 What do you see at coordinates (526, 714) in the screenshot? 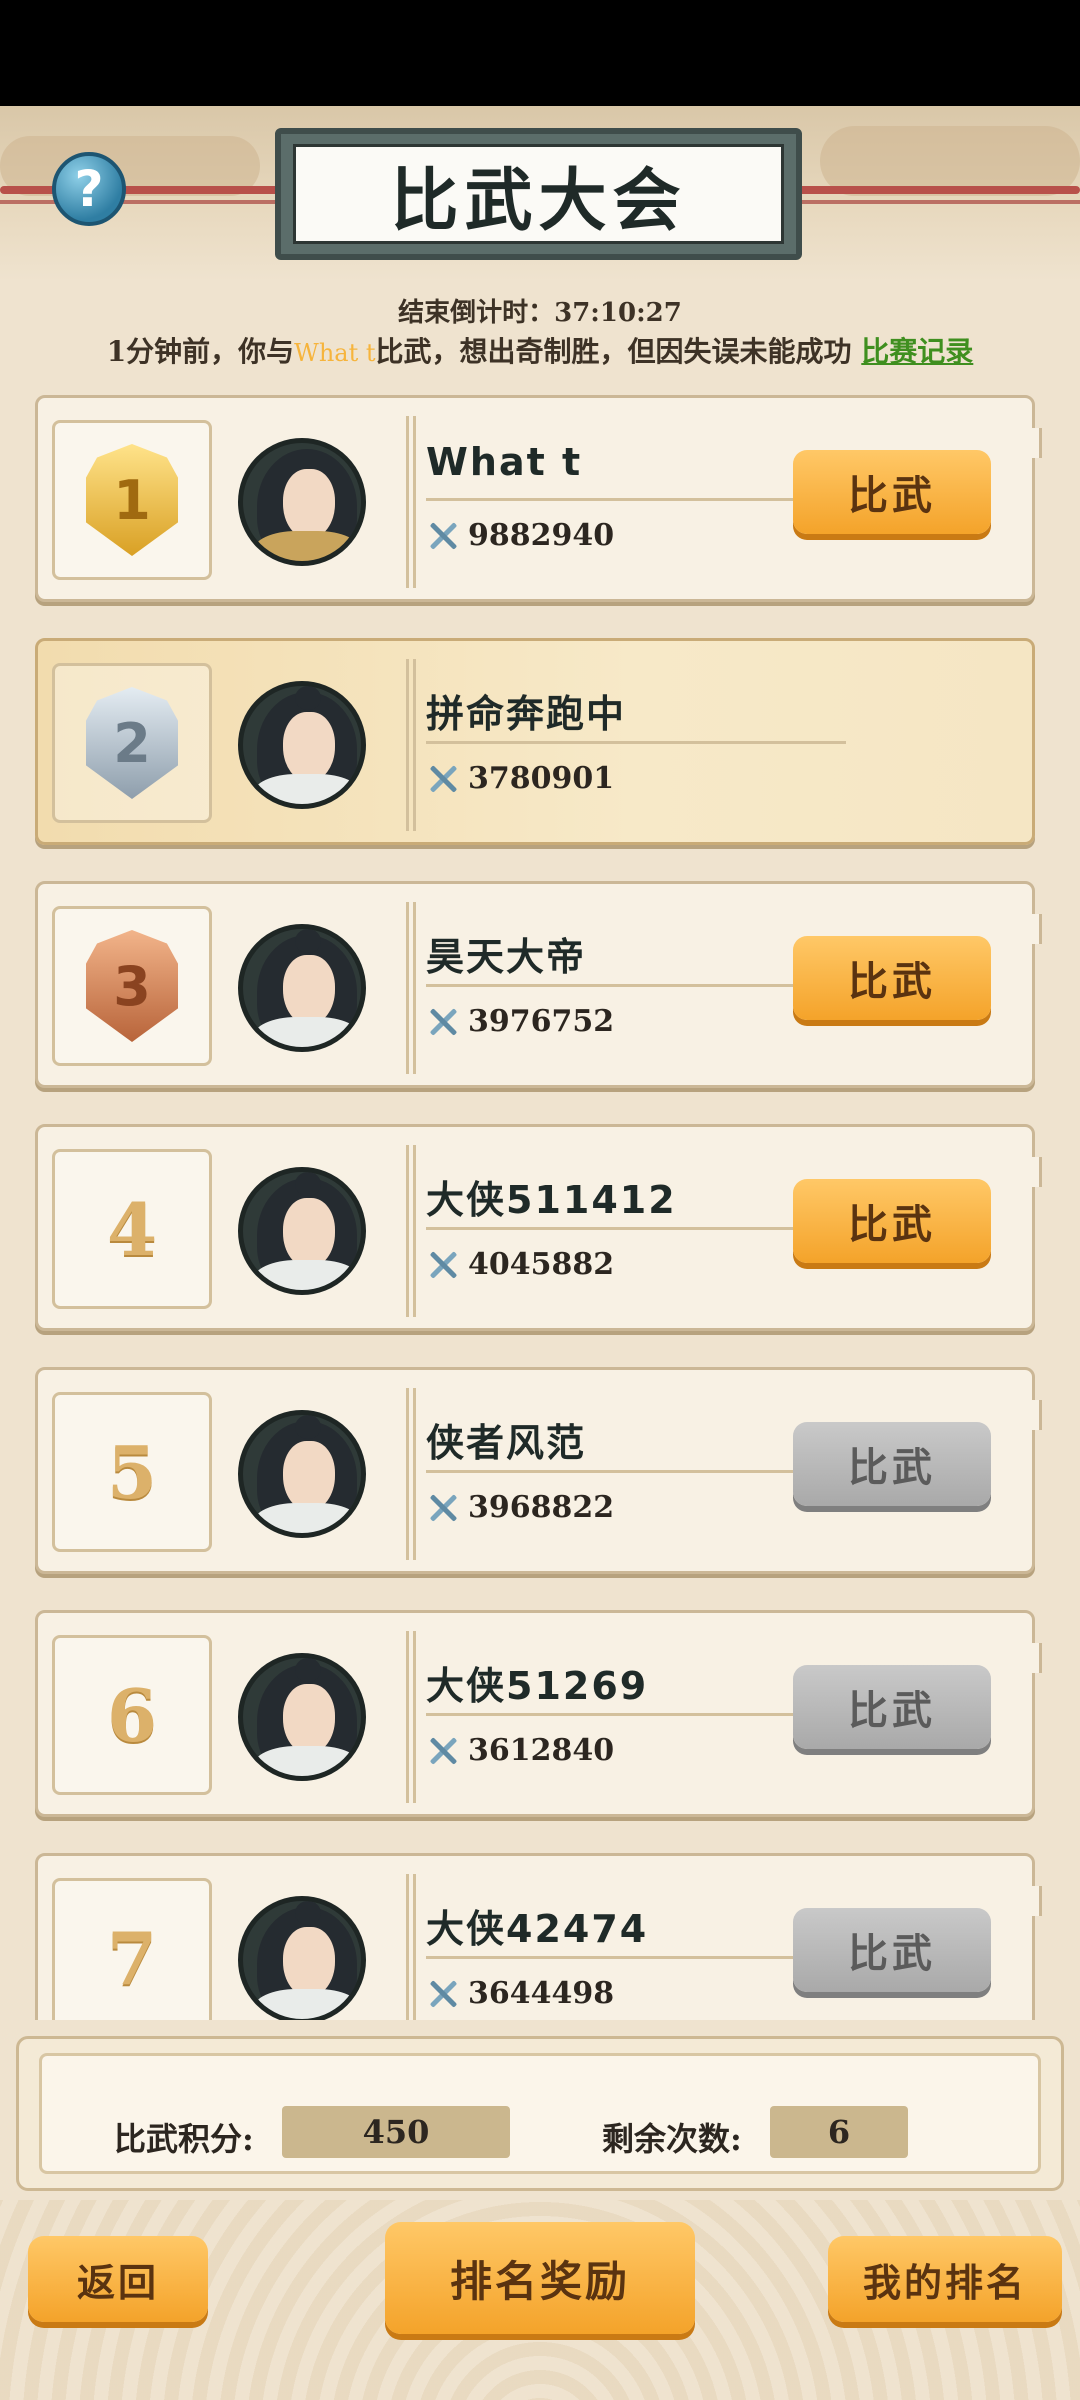
I see `player-name: 拼命奔跑中` at bounding box center [526, 714].